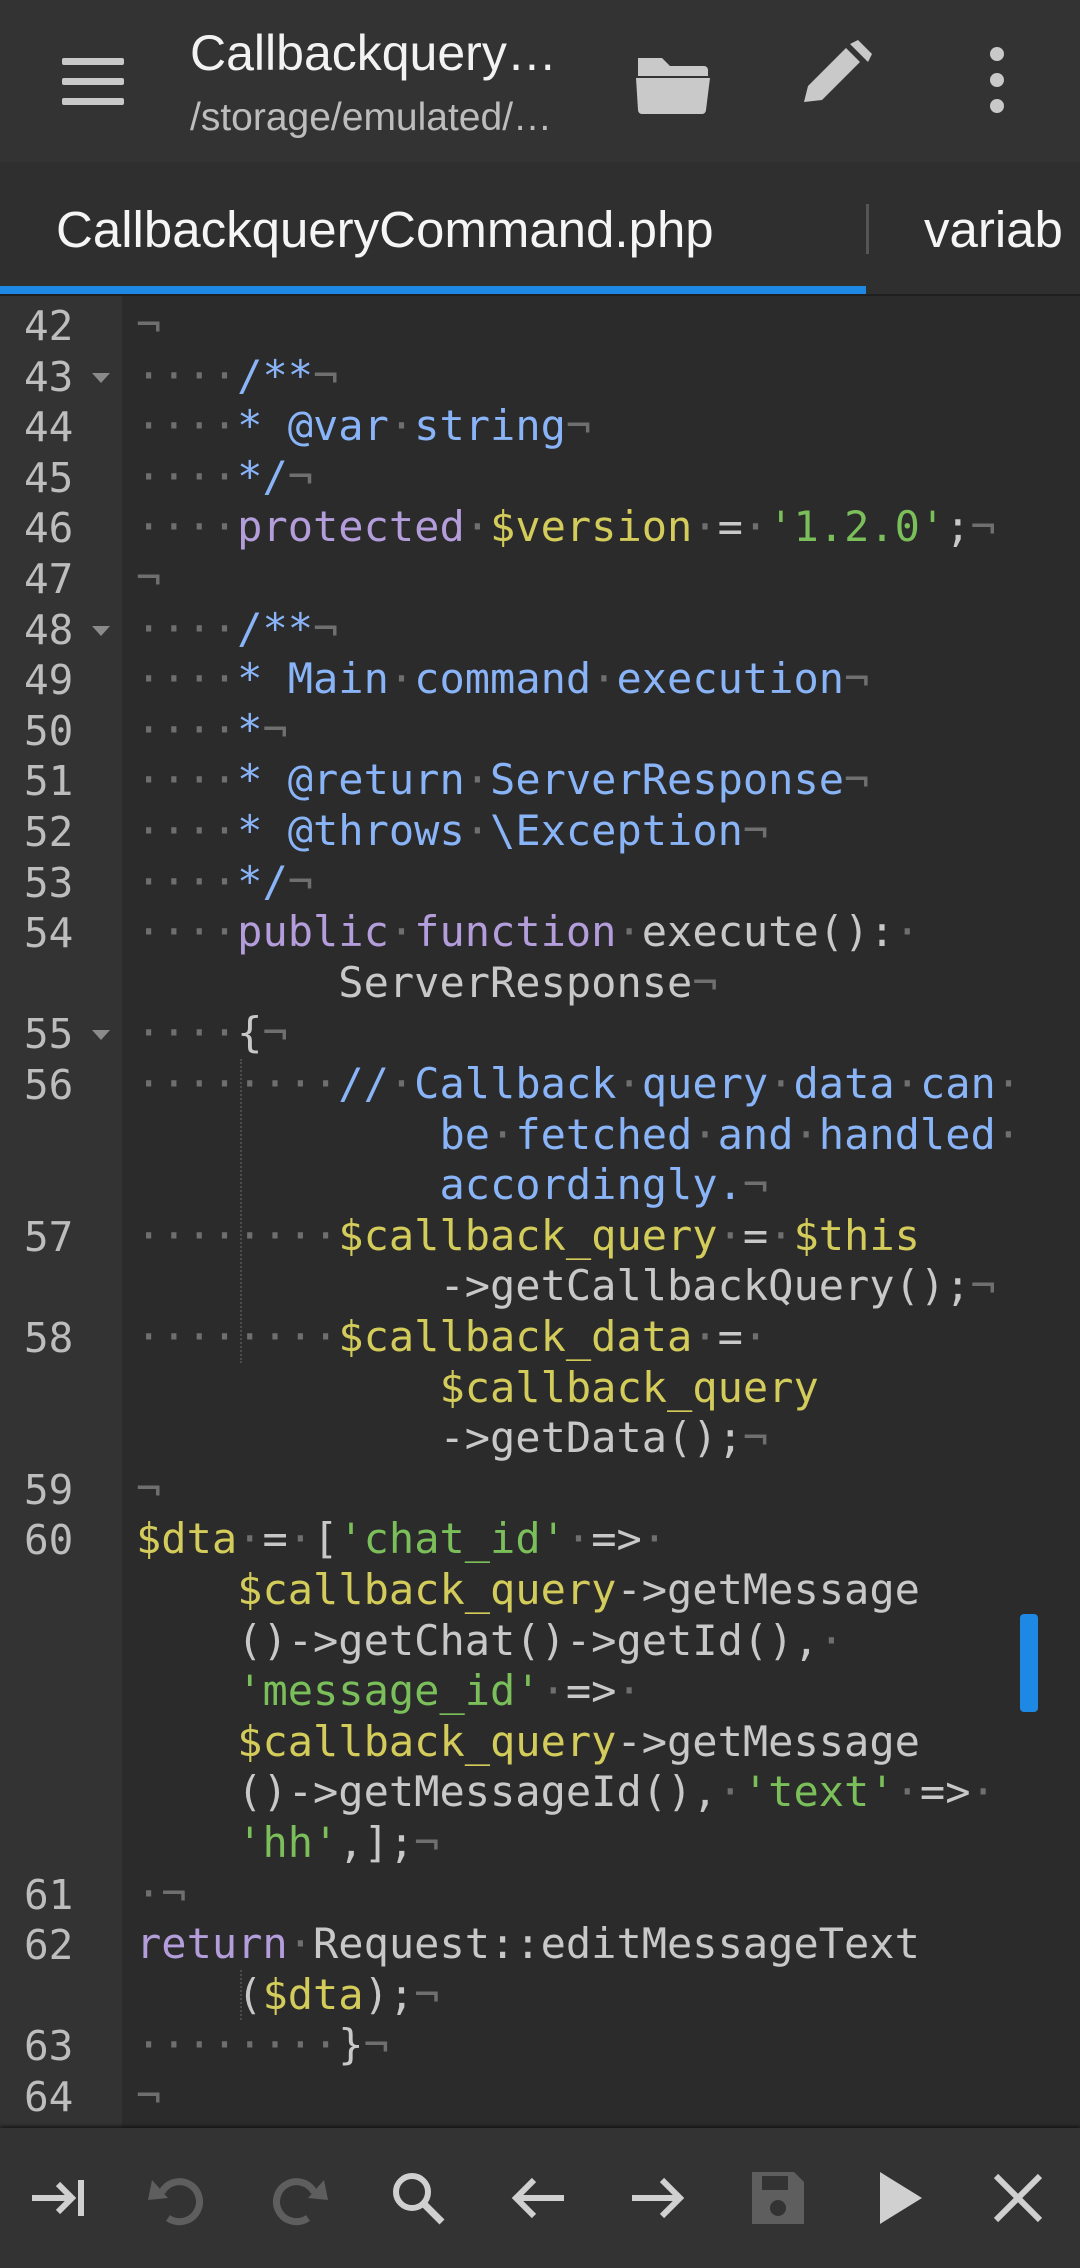 Image resolution: width=1080 pixels, height=2268 pixels. What do you see at coordinates (578, 1084) in the screenshot?
I see `code-line: ········//·Callback·query·data·can·` at bounding box center [578, 1084].